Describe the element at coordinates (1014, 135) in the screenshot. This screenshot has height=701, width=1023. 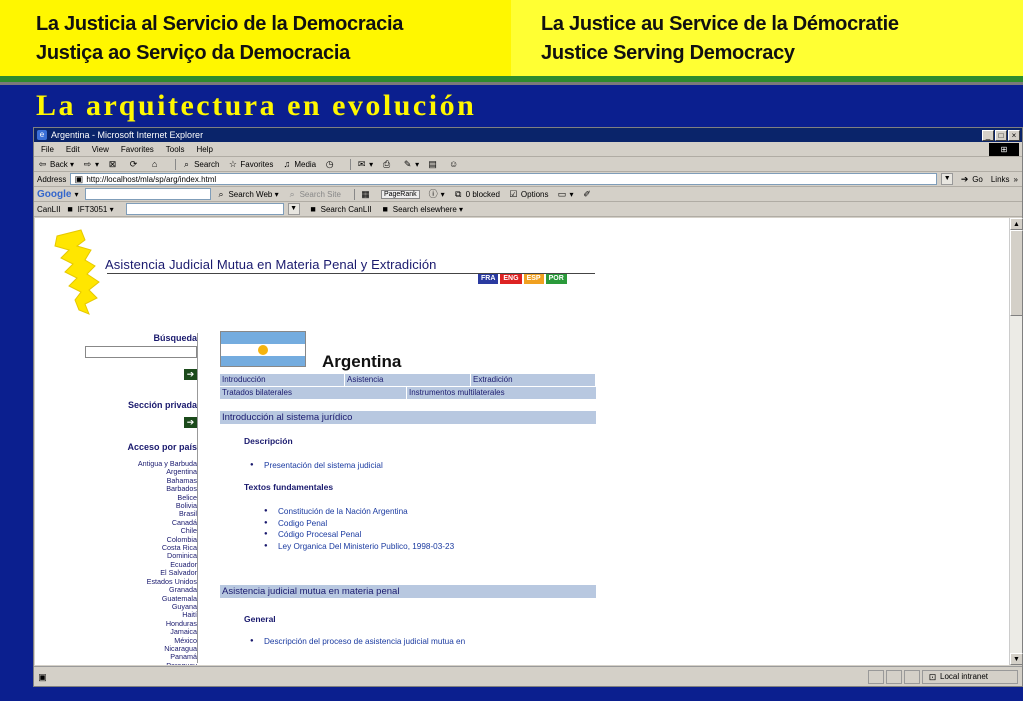
I see `close-button: ×` at that location.